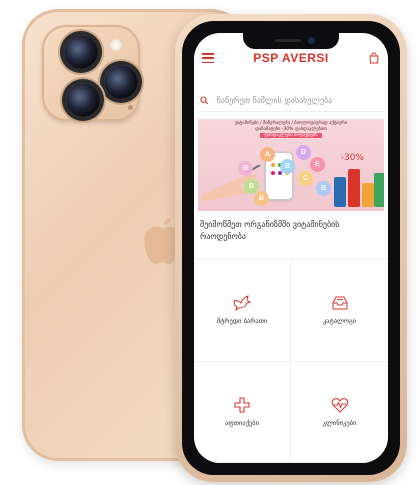  I want to click on microphone-icon, so click(130, 107).